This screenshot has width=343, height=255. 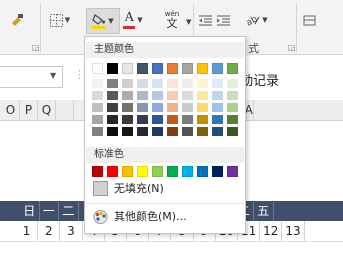 I want to click on fill-color-dropdown-icon: ▼, so click(x=110, y=21).